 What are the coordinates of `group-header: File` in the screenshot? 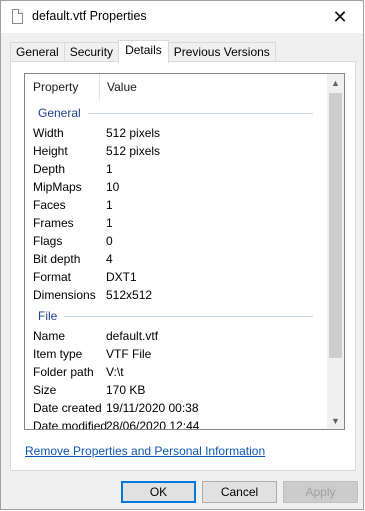 It's located at (175, 315).